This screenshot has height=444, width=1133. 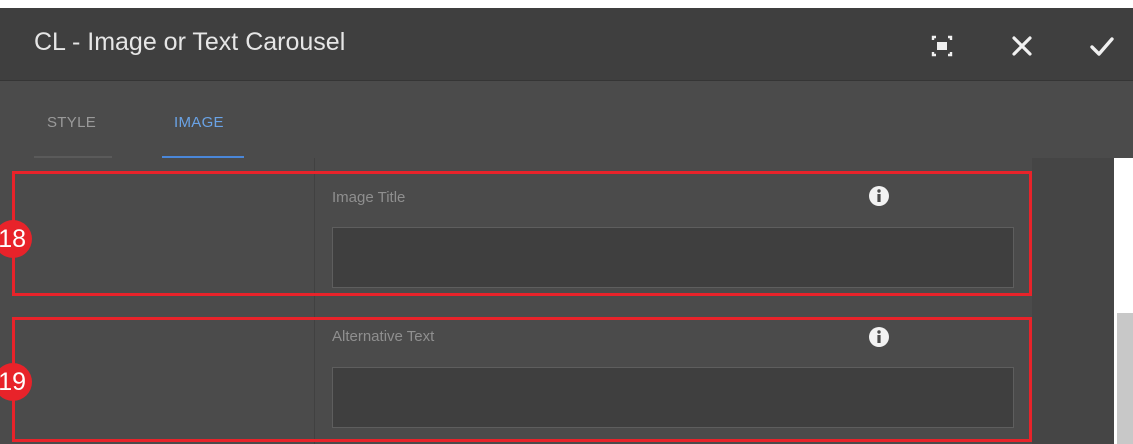 What do you see at coordinates (673, 257) in the screenshot?
I see `image-title-input` at bounding box center [673, 257].